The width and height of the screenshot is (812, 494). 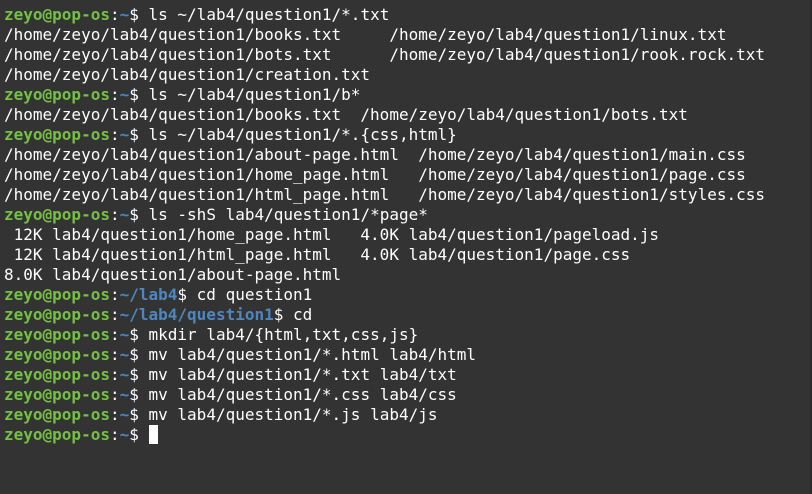 I want to click on command-text: mv lab4/question1/*.html lab4/html, so click(x=312, y=354).